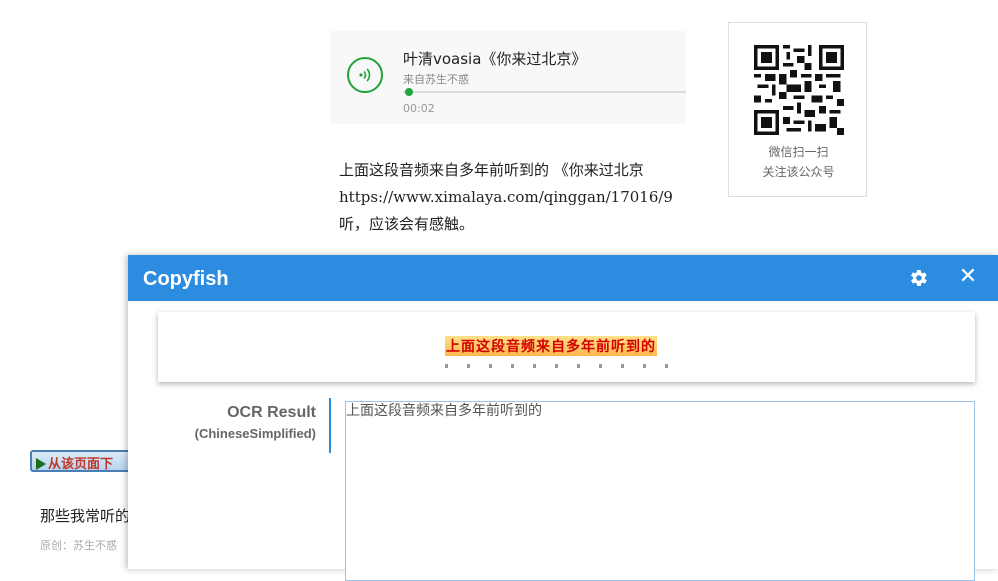 The height and width of the screenshot is (581, 998). Describe the element at coordinates (563, 278) in the screenshot. I see `copyfish-header: Copyfish ✕` at that location.